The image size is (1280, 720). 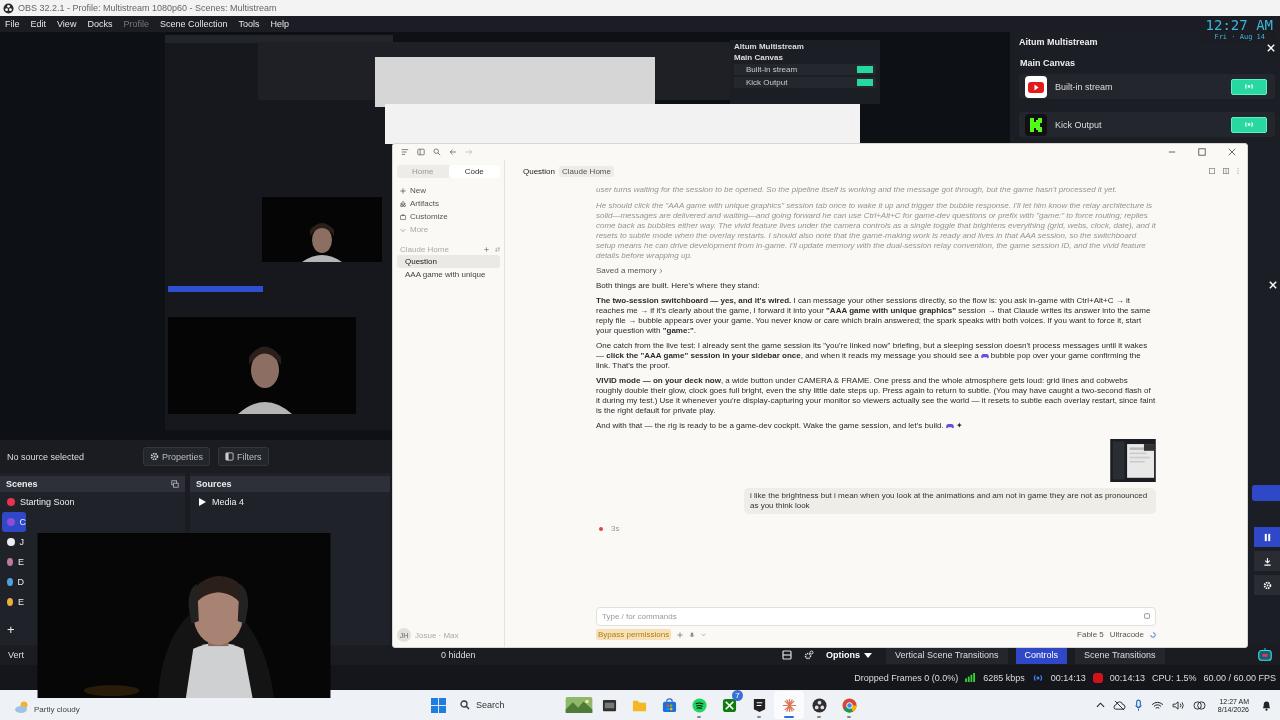 I want to click on wifi-icon, so click(x=1157, y=705).